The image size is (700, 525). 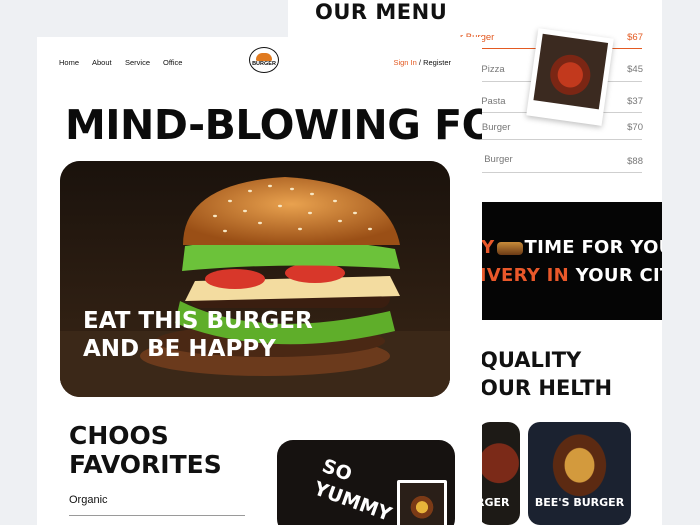 I want to click on delivery-banner: RYTIME FOR YOU LIVERY IN YOUR CITY, so click(x=565, y=261).